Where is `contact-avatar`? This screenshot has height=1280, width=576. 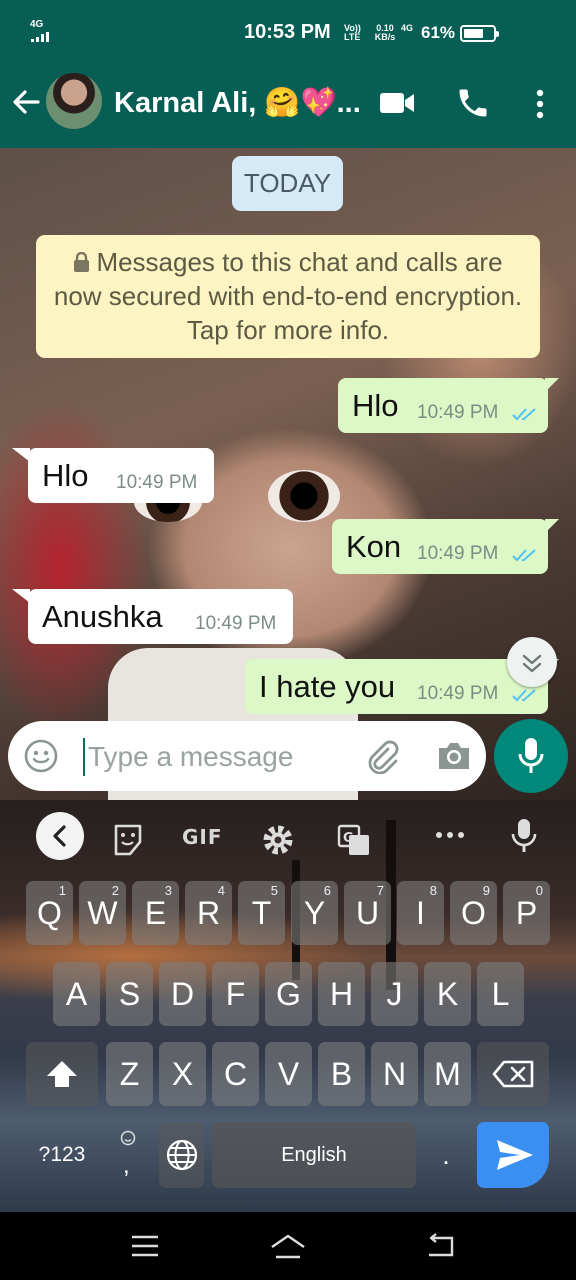
contact-avatar is located at coordinates (74, 101).